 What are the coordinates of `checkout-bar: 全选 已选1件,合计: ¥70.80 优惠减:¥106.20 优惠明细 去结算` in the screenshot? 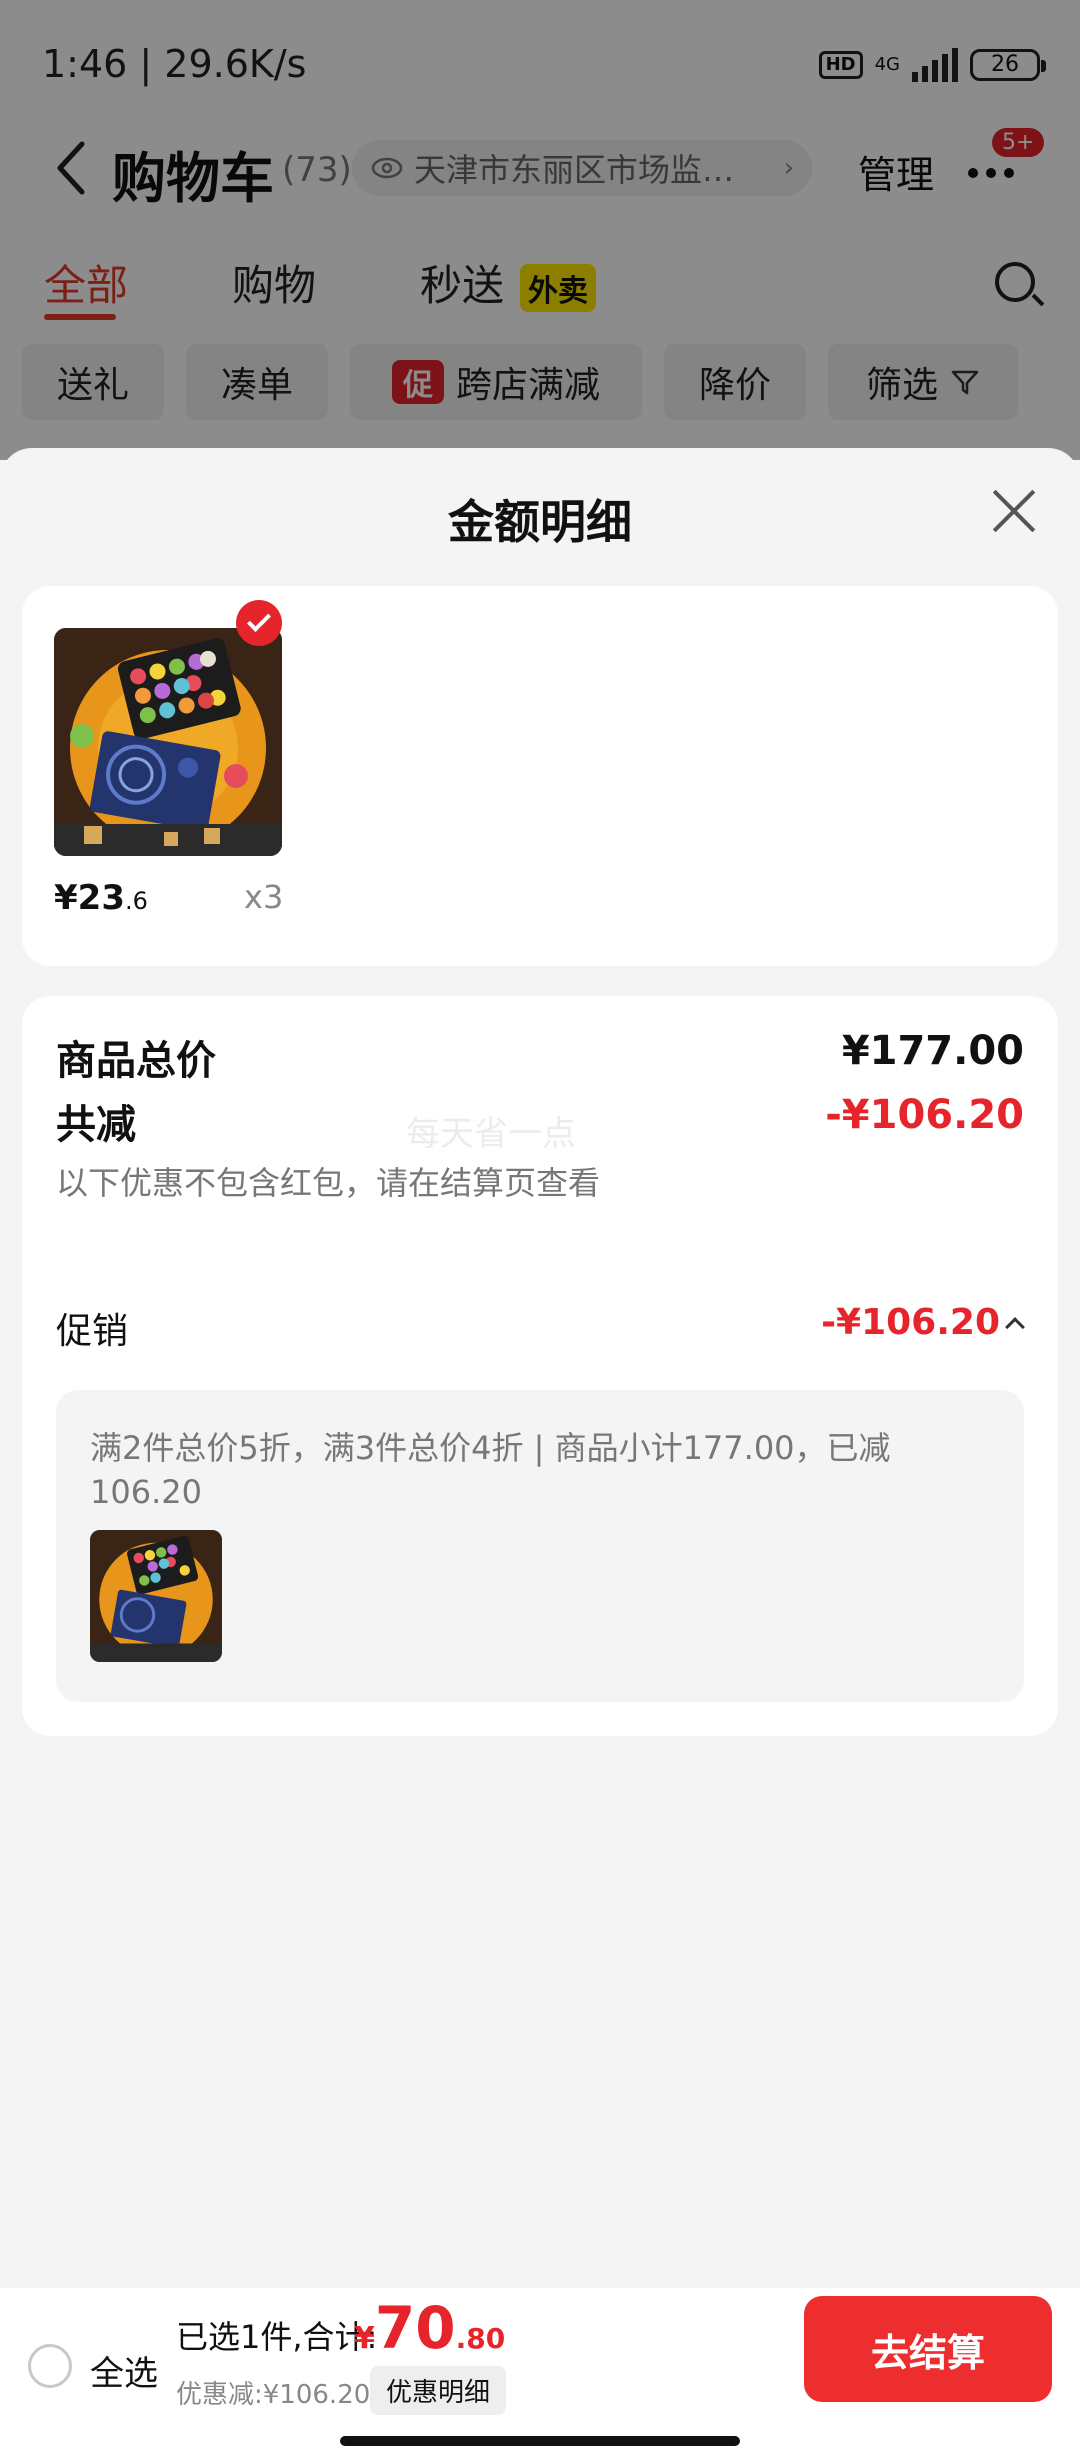 It's located at (540, 2374).